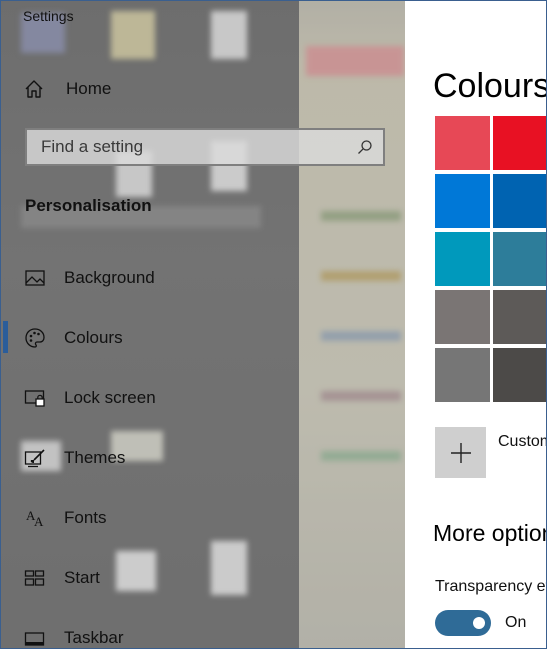 The width and height of the screenshot is (547, 649). I want to click on themes-brush-icon, so click(34, 458).